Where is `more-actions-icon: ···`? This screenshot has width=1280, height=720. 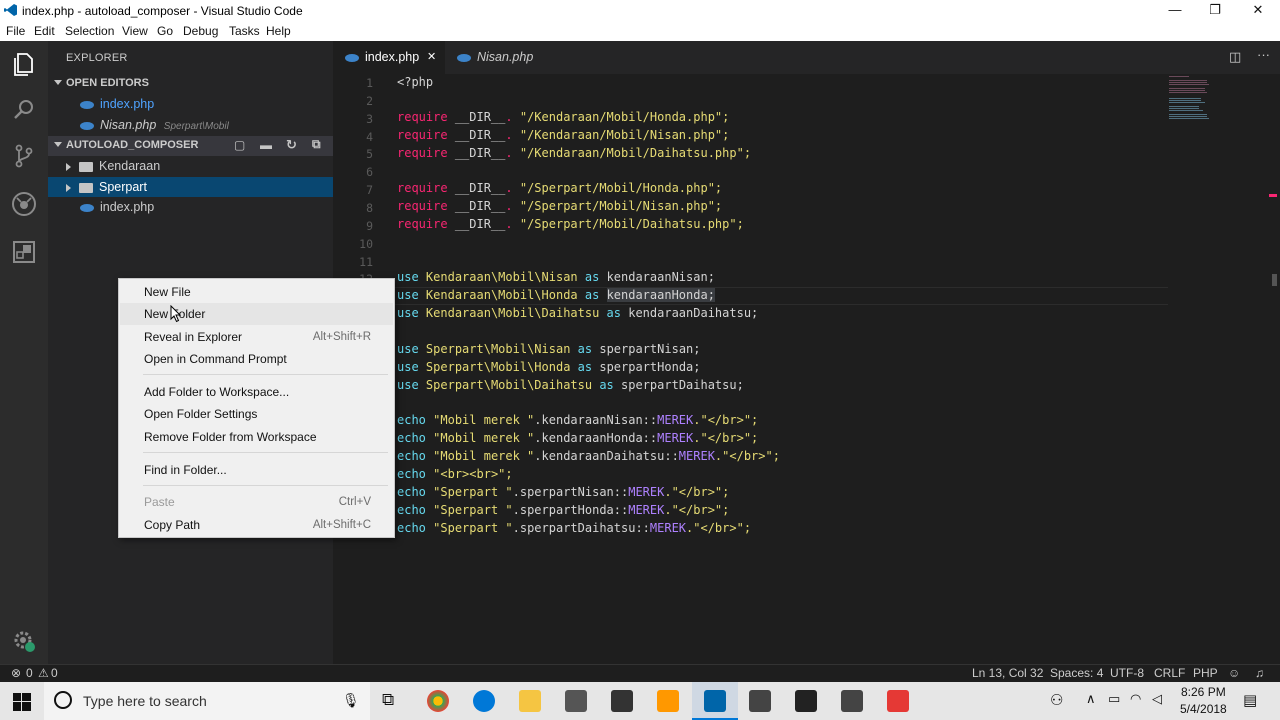
more-actions-icon: ··· is located at coordinates (1263, 54).